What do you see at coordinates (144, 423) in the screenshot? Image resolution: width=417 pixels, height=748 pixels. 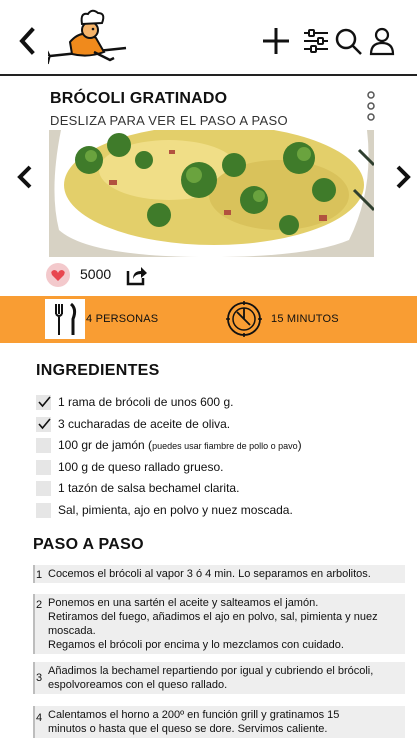 I see `ingredient-text: 3 cucharadas de aceite de oliva.` at bounding box center [144, 423].